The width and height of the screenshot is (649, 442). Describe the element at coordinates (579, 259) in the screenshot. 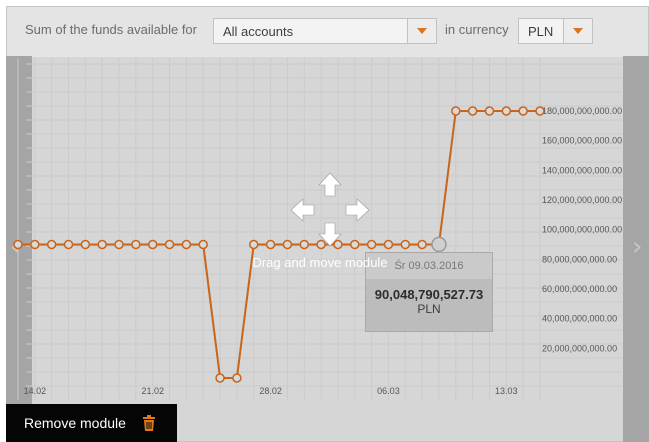

I see `y-tick-label: 80,000,000,000.00` at that location.